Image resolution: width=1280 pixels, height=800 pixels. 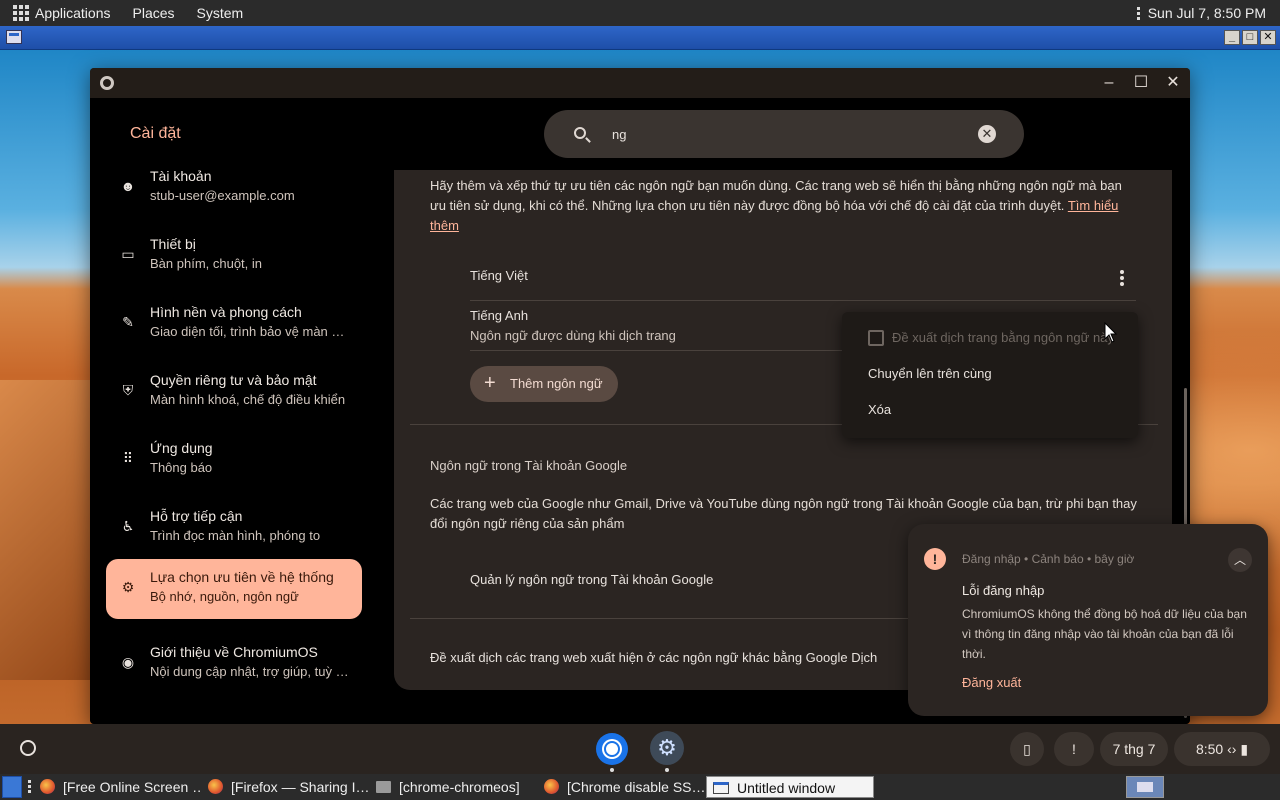 What do you see at coordinates (21, 13) in the screenshot?
I see `applications-grid-icon` at bounding box center [21, 13].